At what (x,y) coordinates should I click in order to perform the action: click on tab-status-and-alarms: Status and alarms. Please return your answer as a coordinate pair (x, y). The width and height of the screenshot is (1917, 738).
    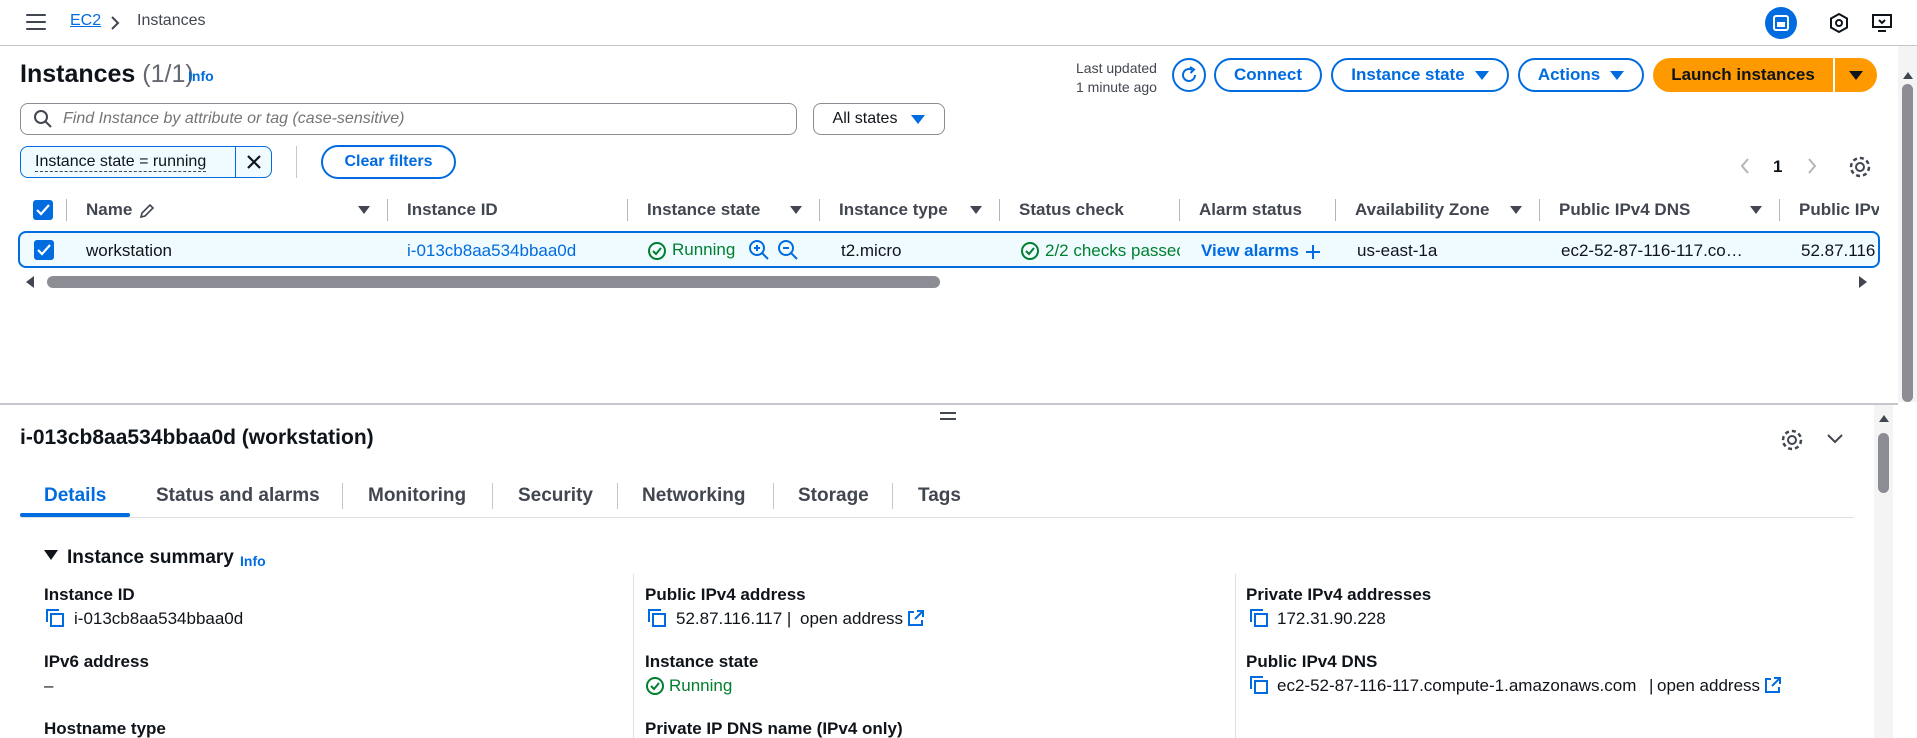
    Looking at the image, I should click on (238, 496).